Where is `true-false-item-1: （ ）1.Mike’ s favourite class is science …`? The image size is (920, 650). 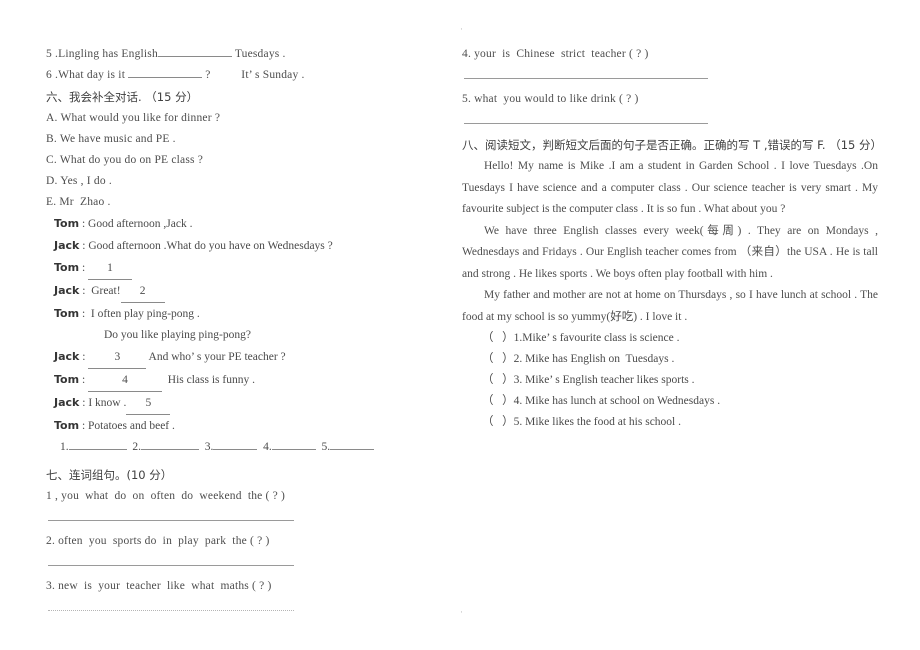
true-false-item-1: （ ）1.Mike’ s favourite class is science … is located at coordinates (670, 338).